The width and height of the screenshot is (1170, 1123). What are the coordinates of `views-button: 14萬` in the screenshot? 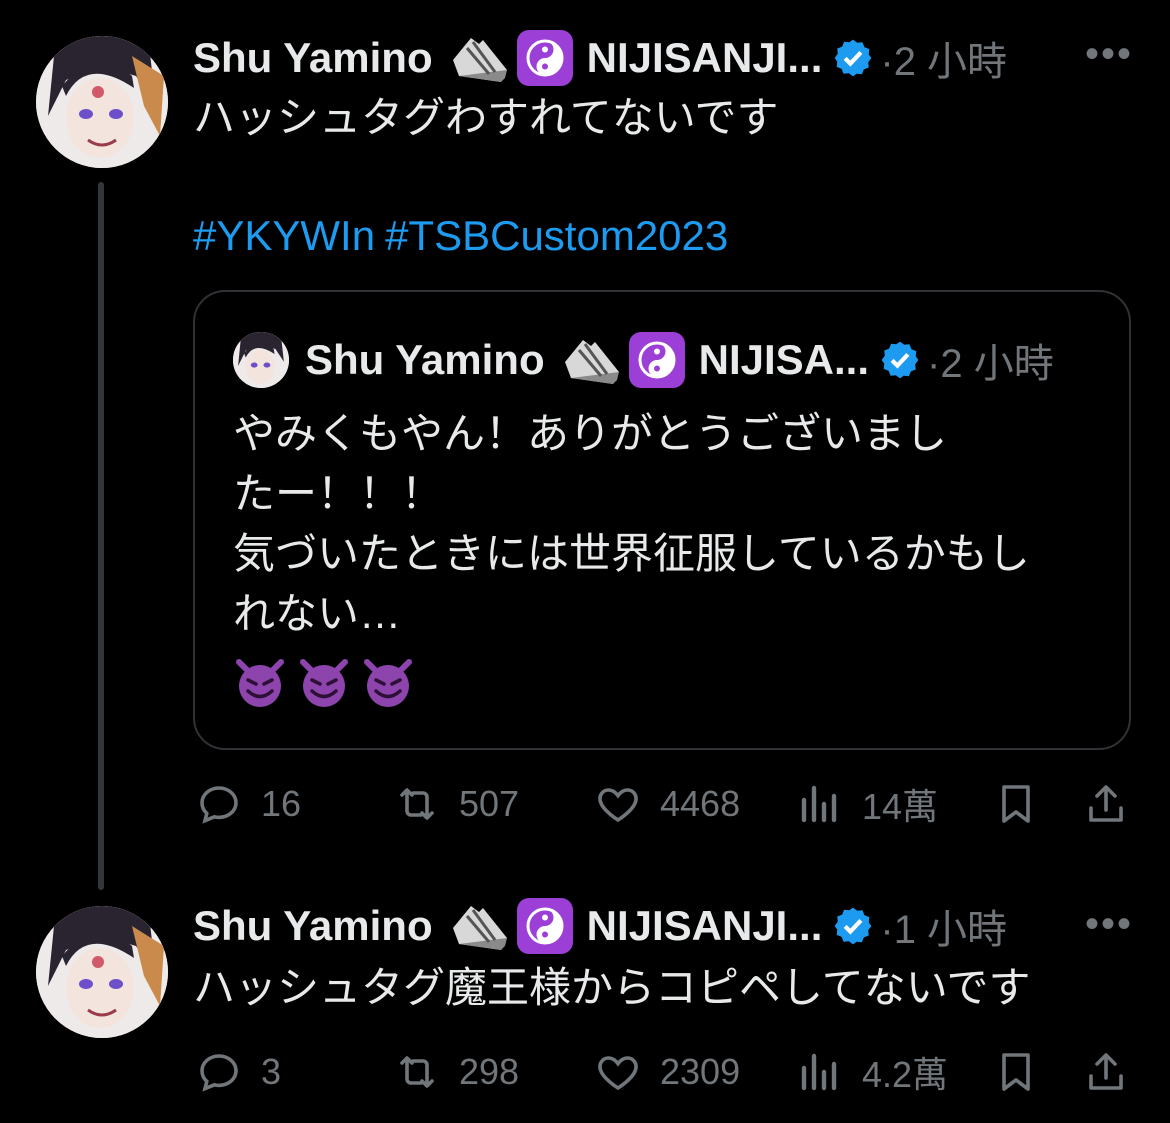 It's located at (867, 804).